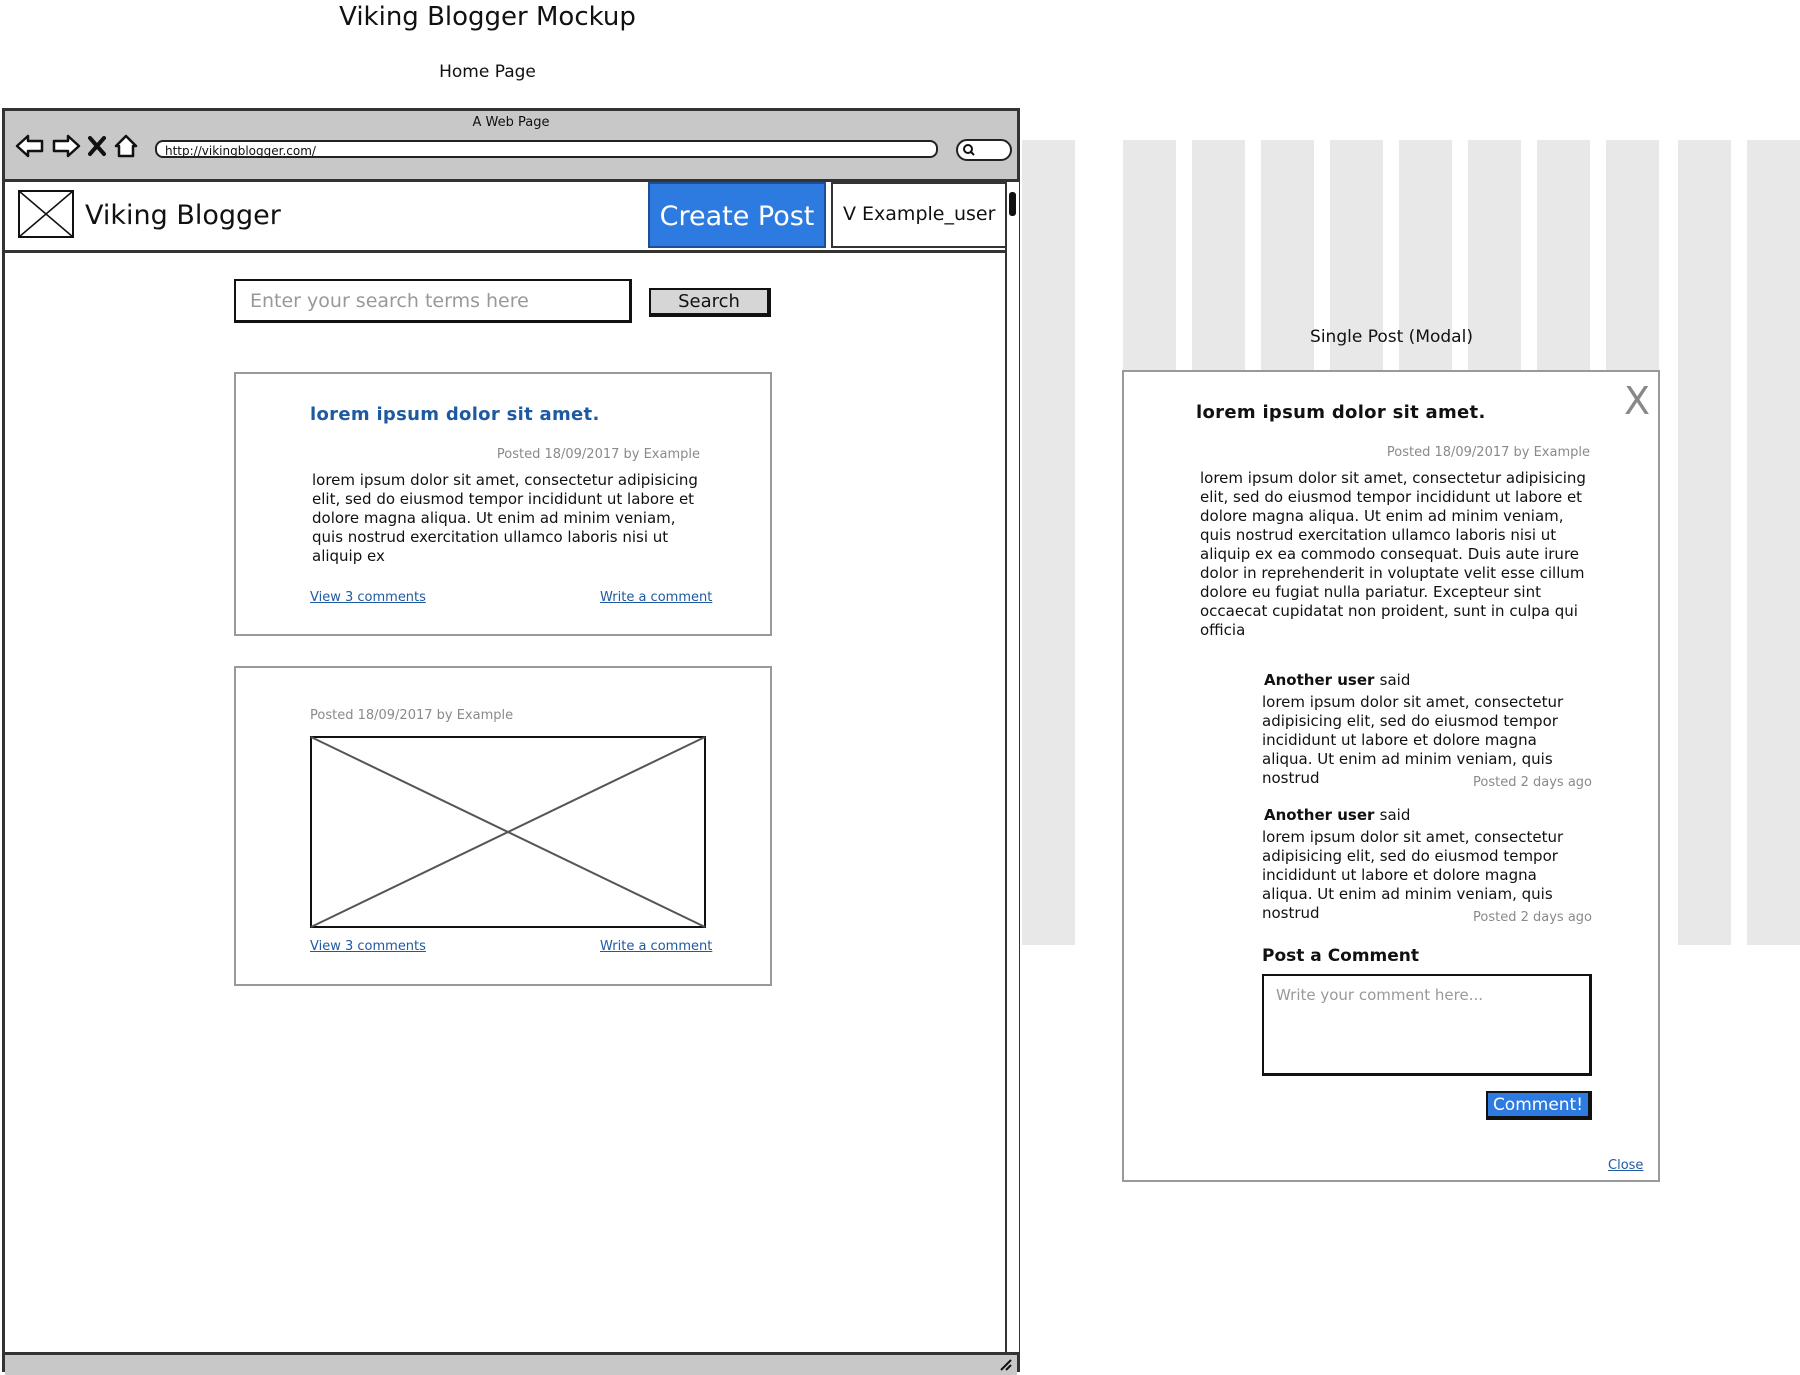 This screenshot has height=1375, width=1800. Describe the element at coordinates (1625, 1165) in the screenshot. I see `modal-close-link: Close` at that location.